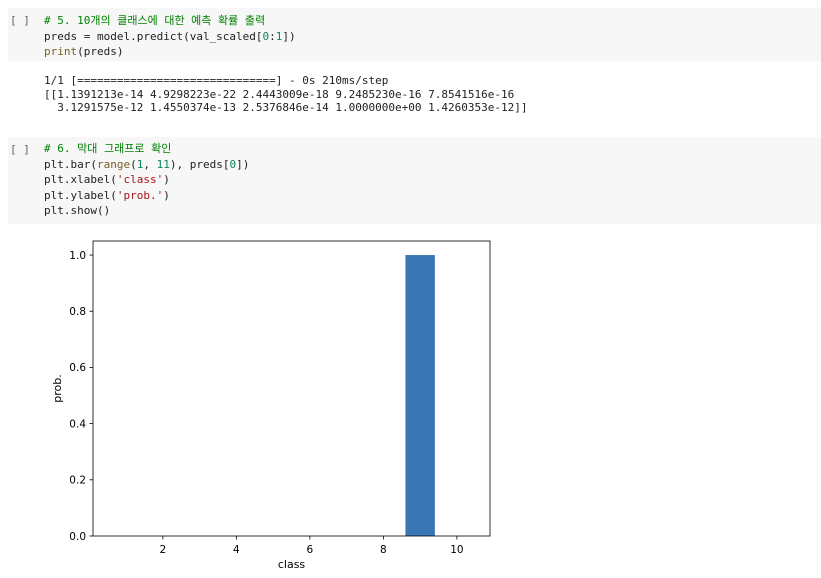 The height and width of the screenshot is (578, 821). What do you see at coordinates (70, 164) in the screenshot?
I see `code-token: plt.bar(` at bounding box center [70, 164].